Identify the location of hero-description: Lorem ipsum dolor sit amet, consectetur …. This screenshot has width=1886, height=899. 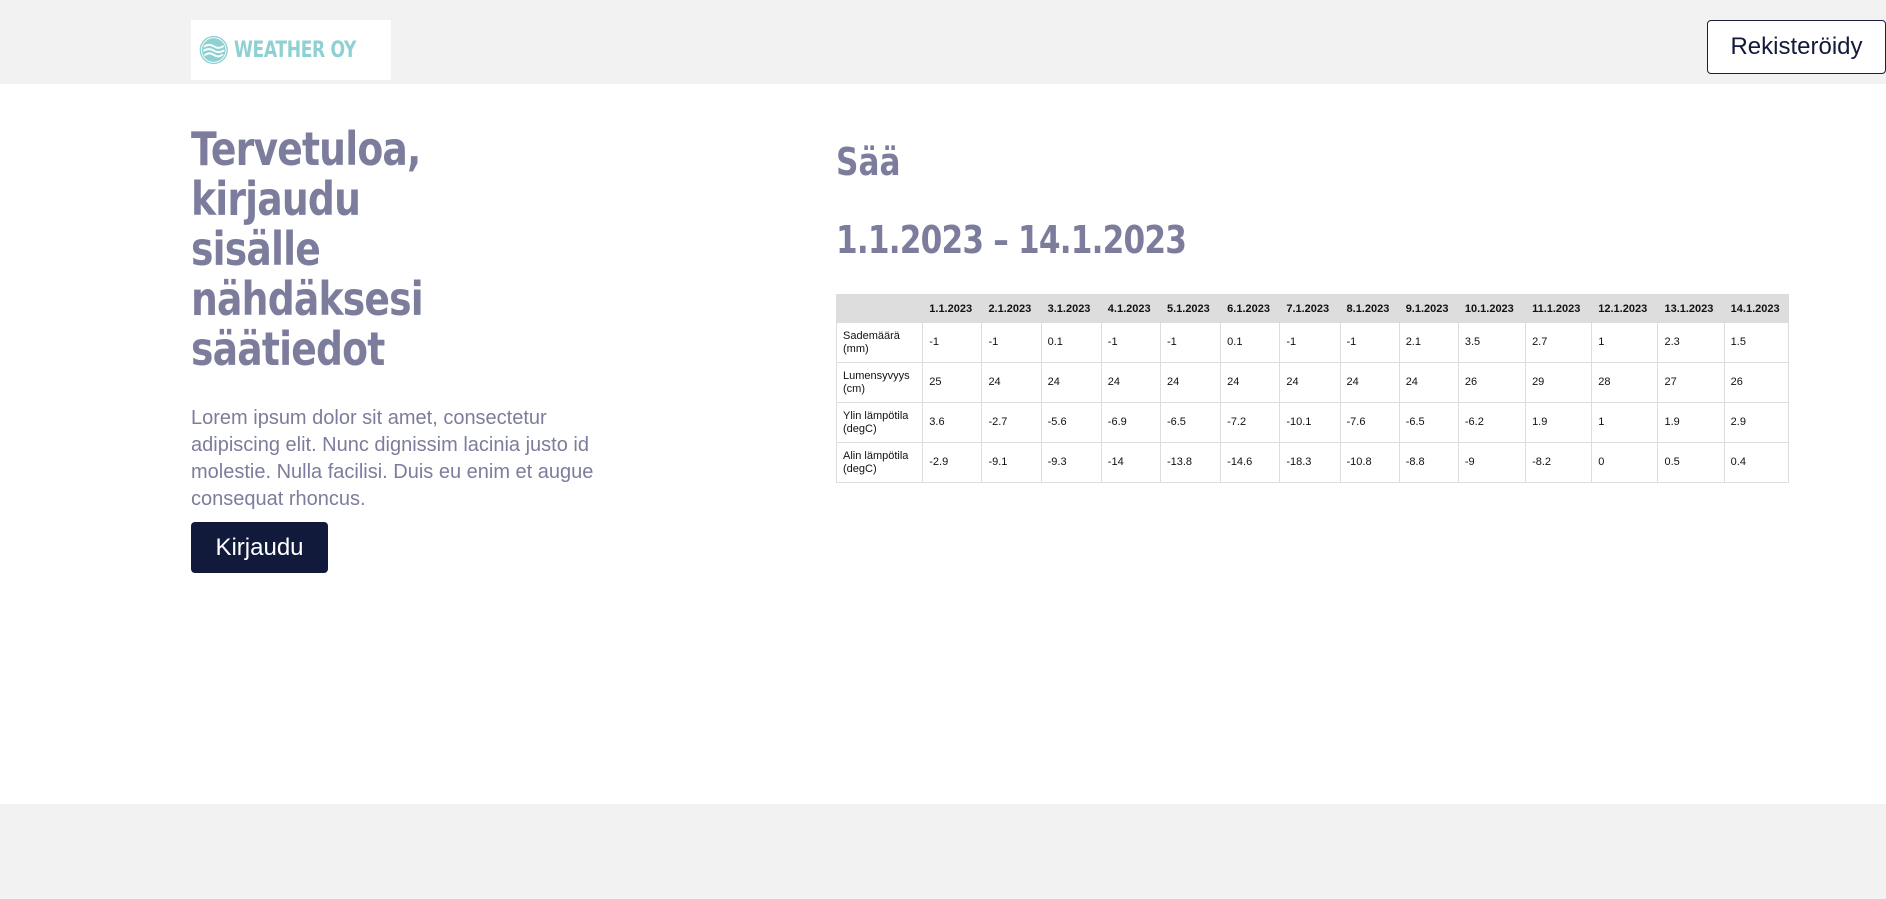
(392, 458).